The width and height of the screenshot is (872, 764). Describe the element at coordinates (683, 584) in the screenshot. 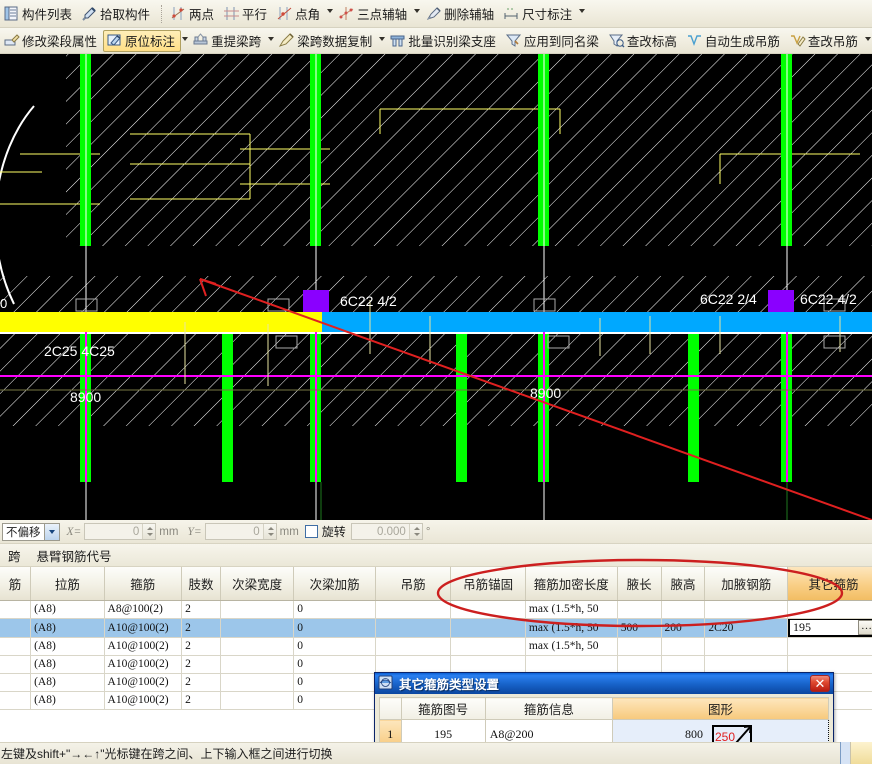

I see `col-header-ye-gao: 腋高` at that location.